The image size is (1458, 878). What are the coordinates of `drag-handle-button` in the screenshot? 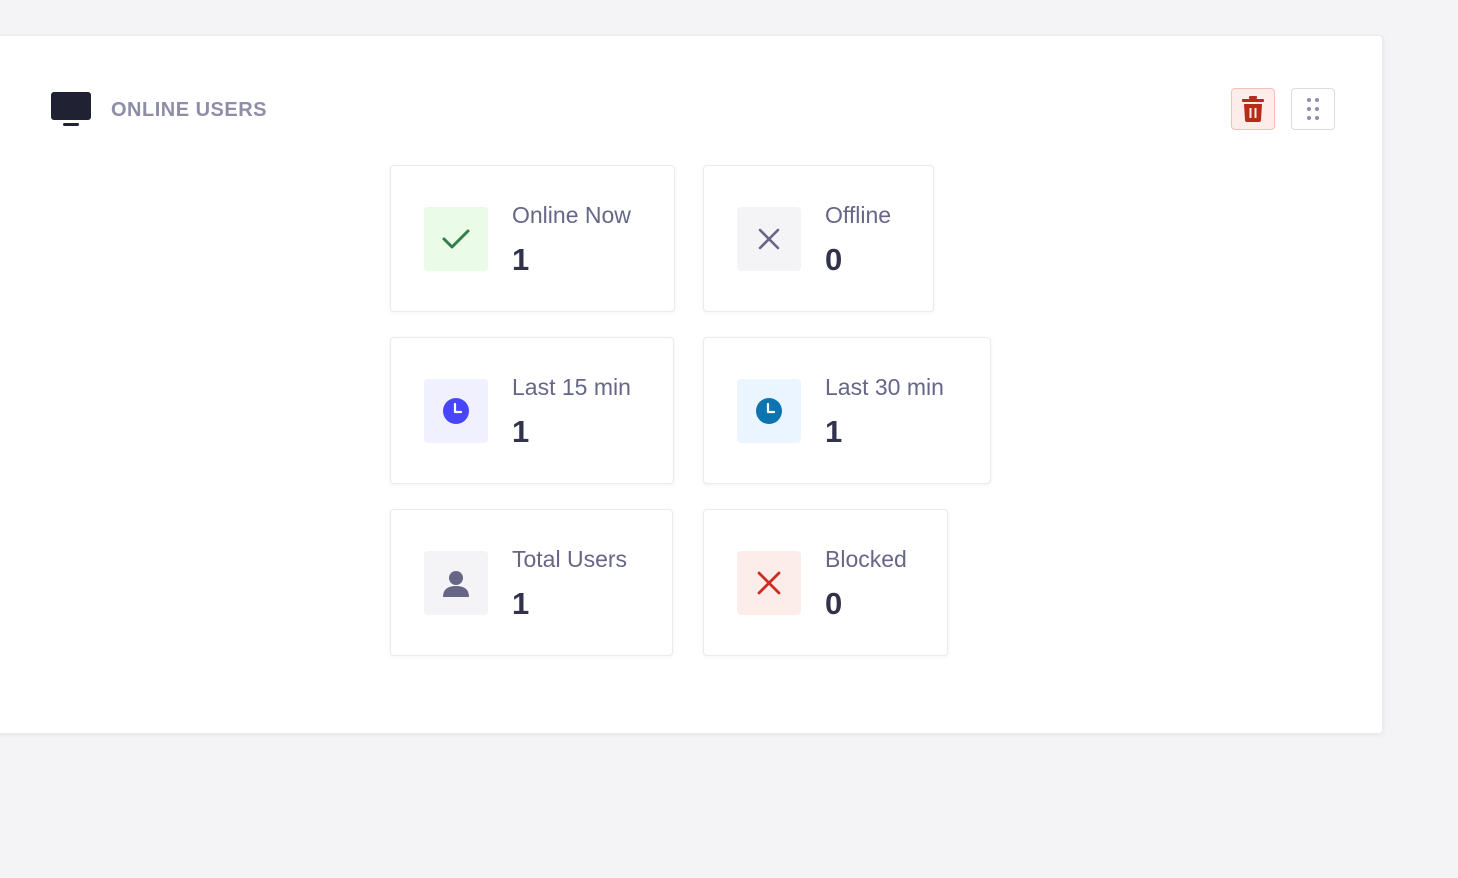 It's located at (1313, 109).